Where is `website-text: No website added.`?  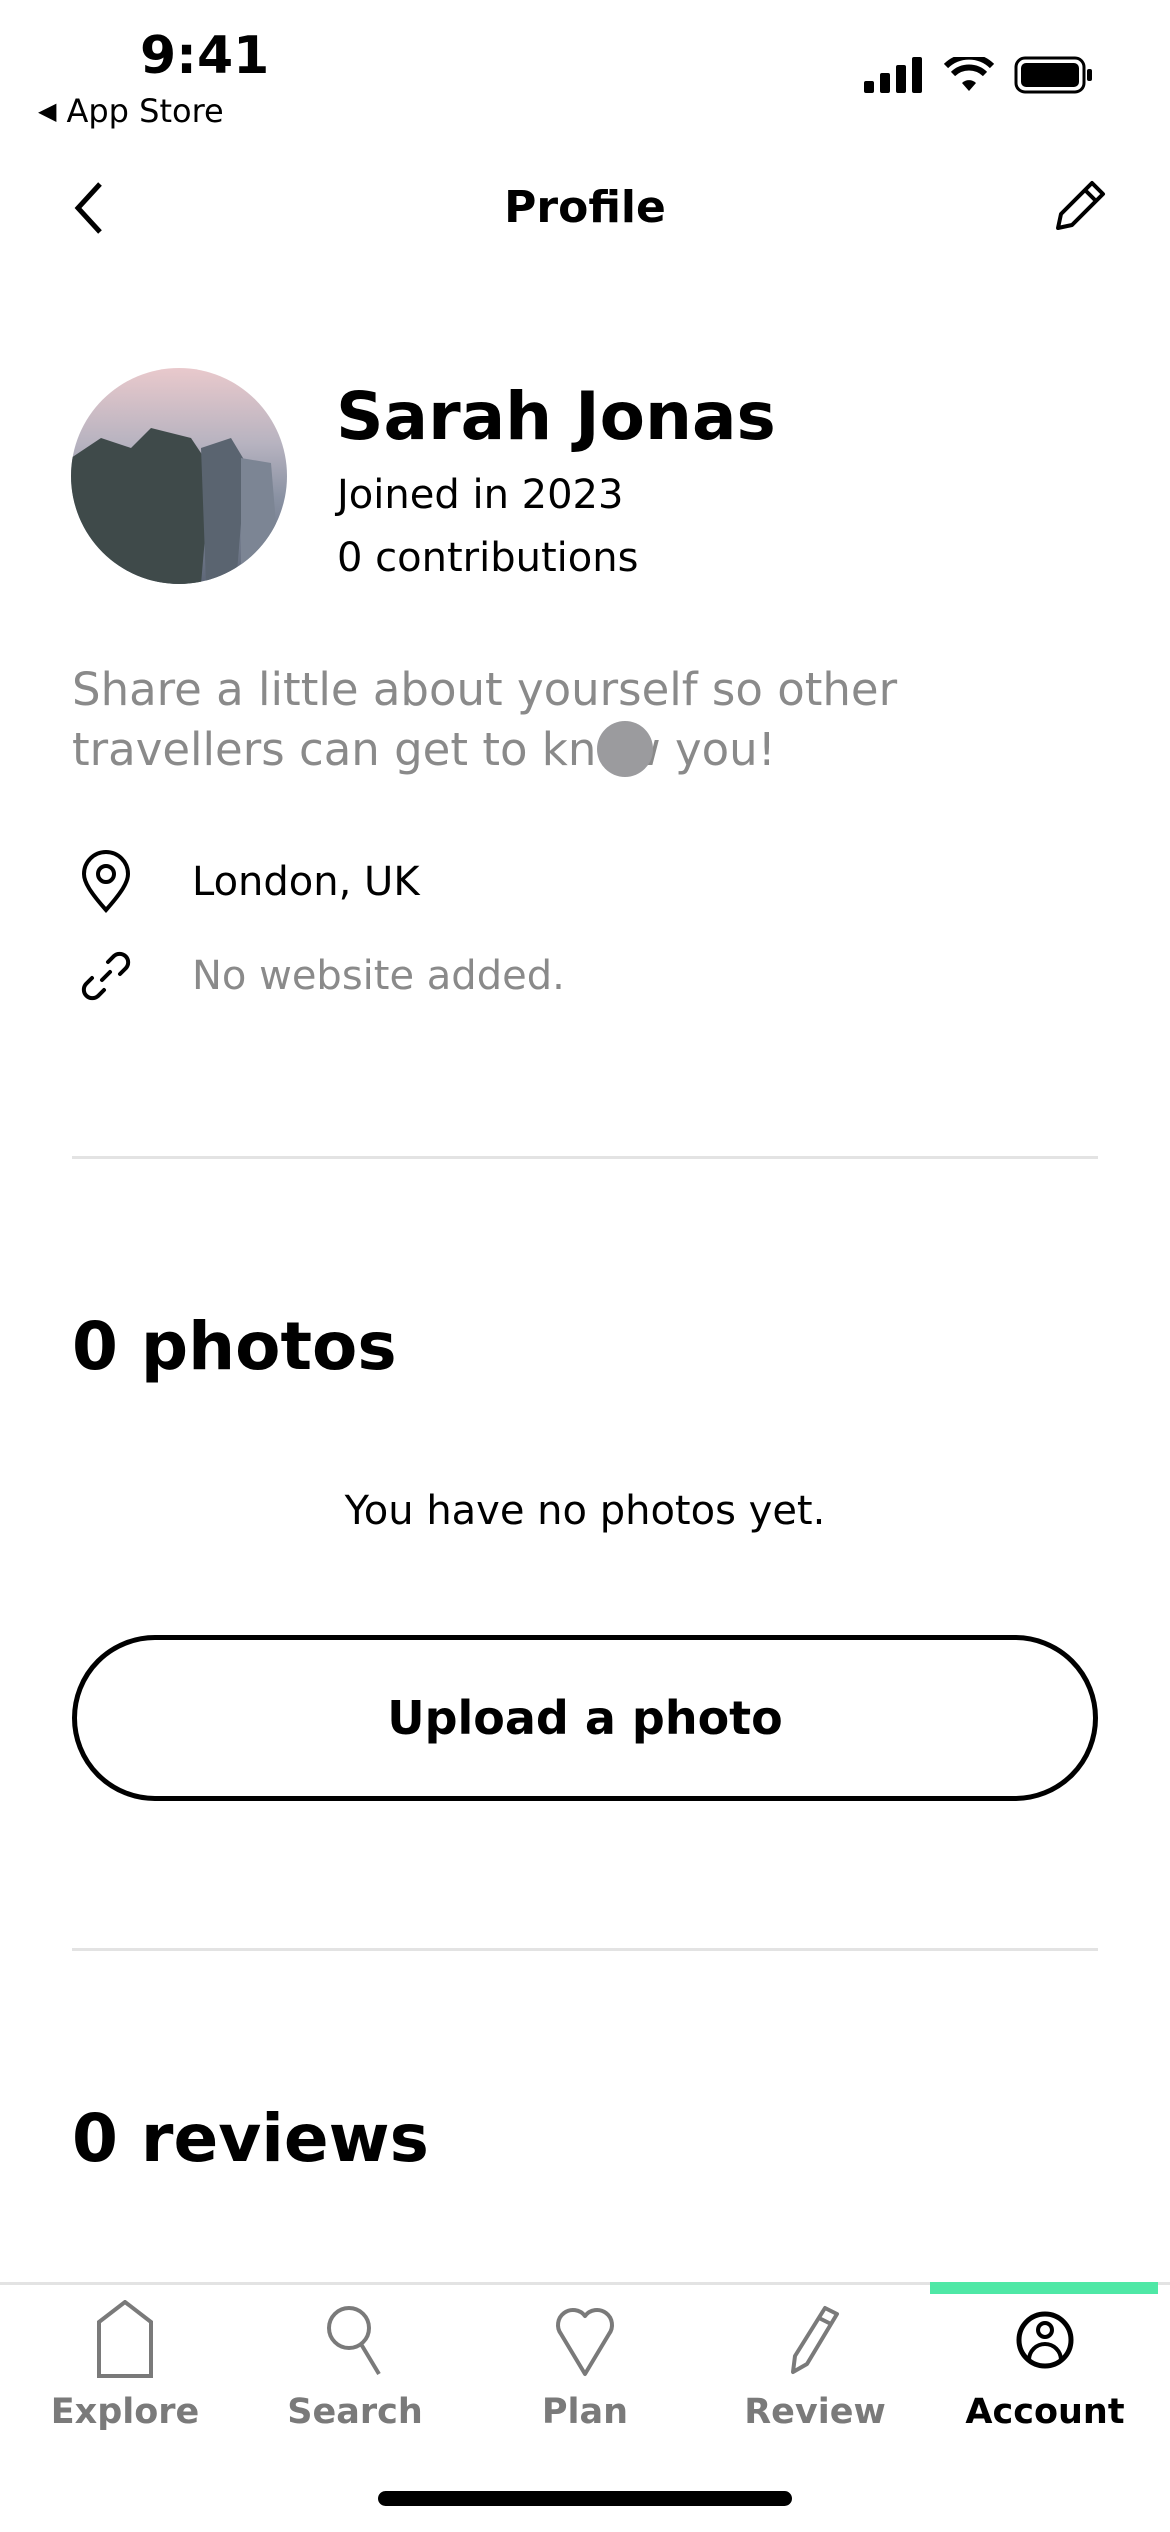
website-text: No website added. is located at coordinates (378, 976).